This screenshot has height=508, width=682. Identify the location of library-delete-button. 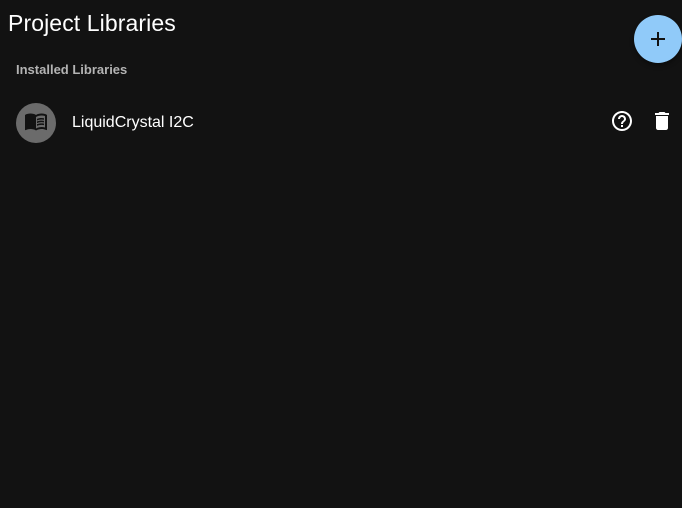
(662, 123).